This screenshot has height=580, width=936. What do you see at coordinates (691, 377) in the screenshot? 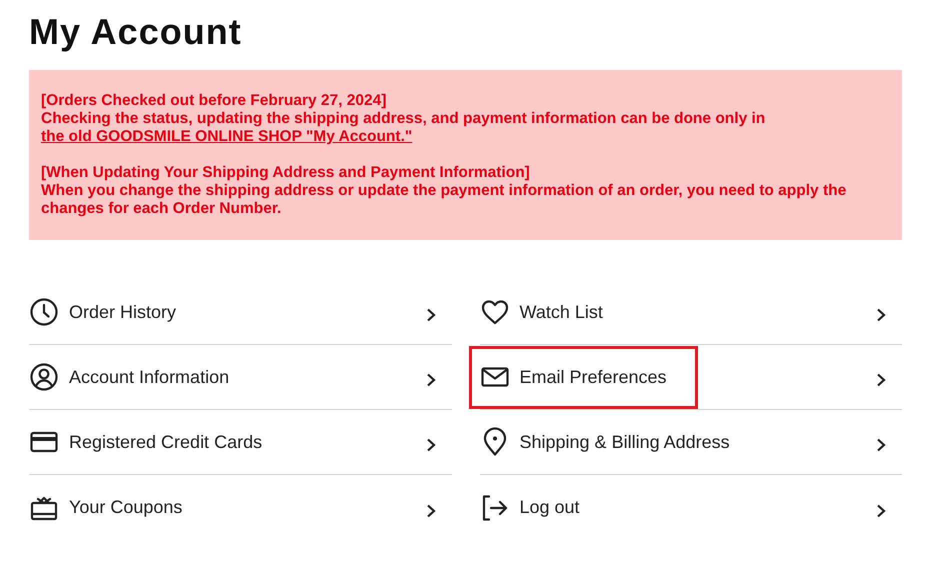
I see `menu-item: Email Preferences` at bounding box center [691, 377].